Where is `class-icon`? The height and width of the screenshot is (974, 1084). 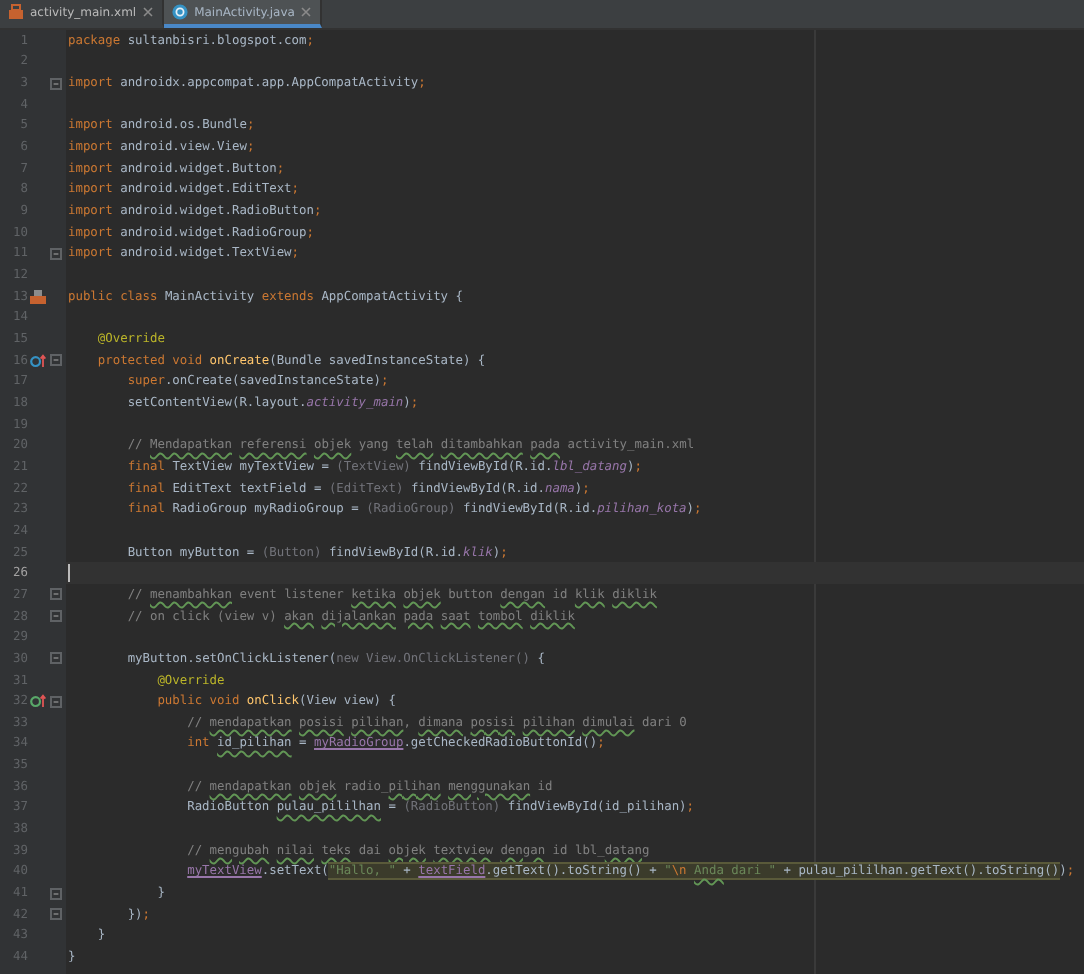
class-icon is located at coordinates (37, 296).